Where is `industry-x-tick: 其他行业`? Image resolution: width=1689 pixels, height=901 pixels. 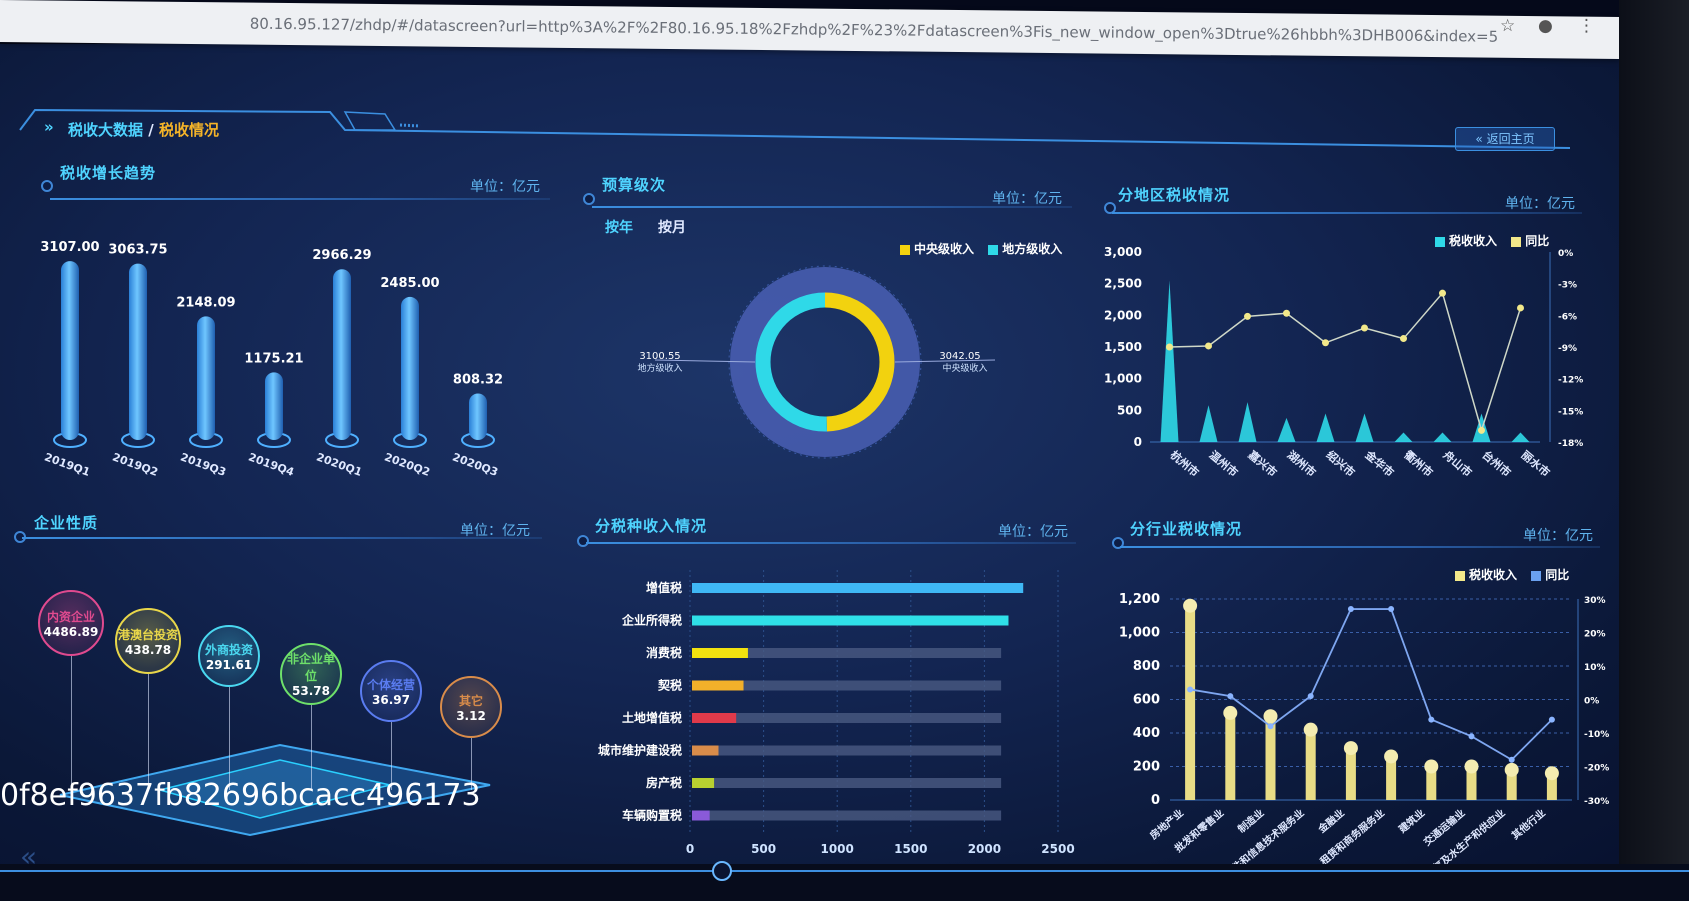 industry-x-tick: 其他行业 is located at coordinates (1528, 824).